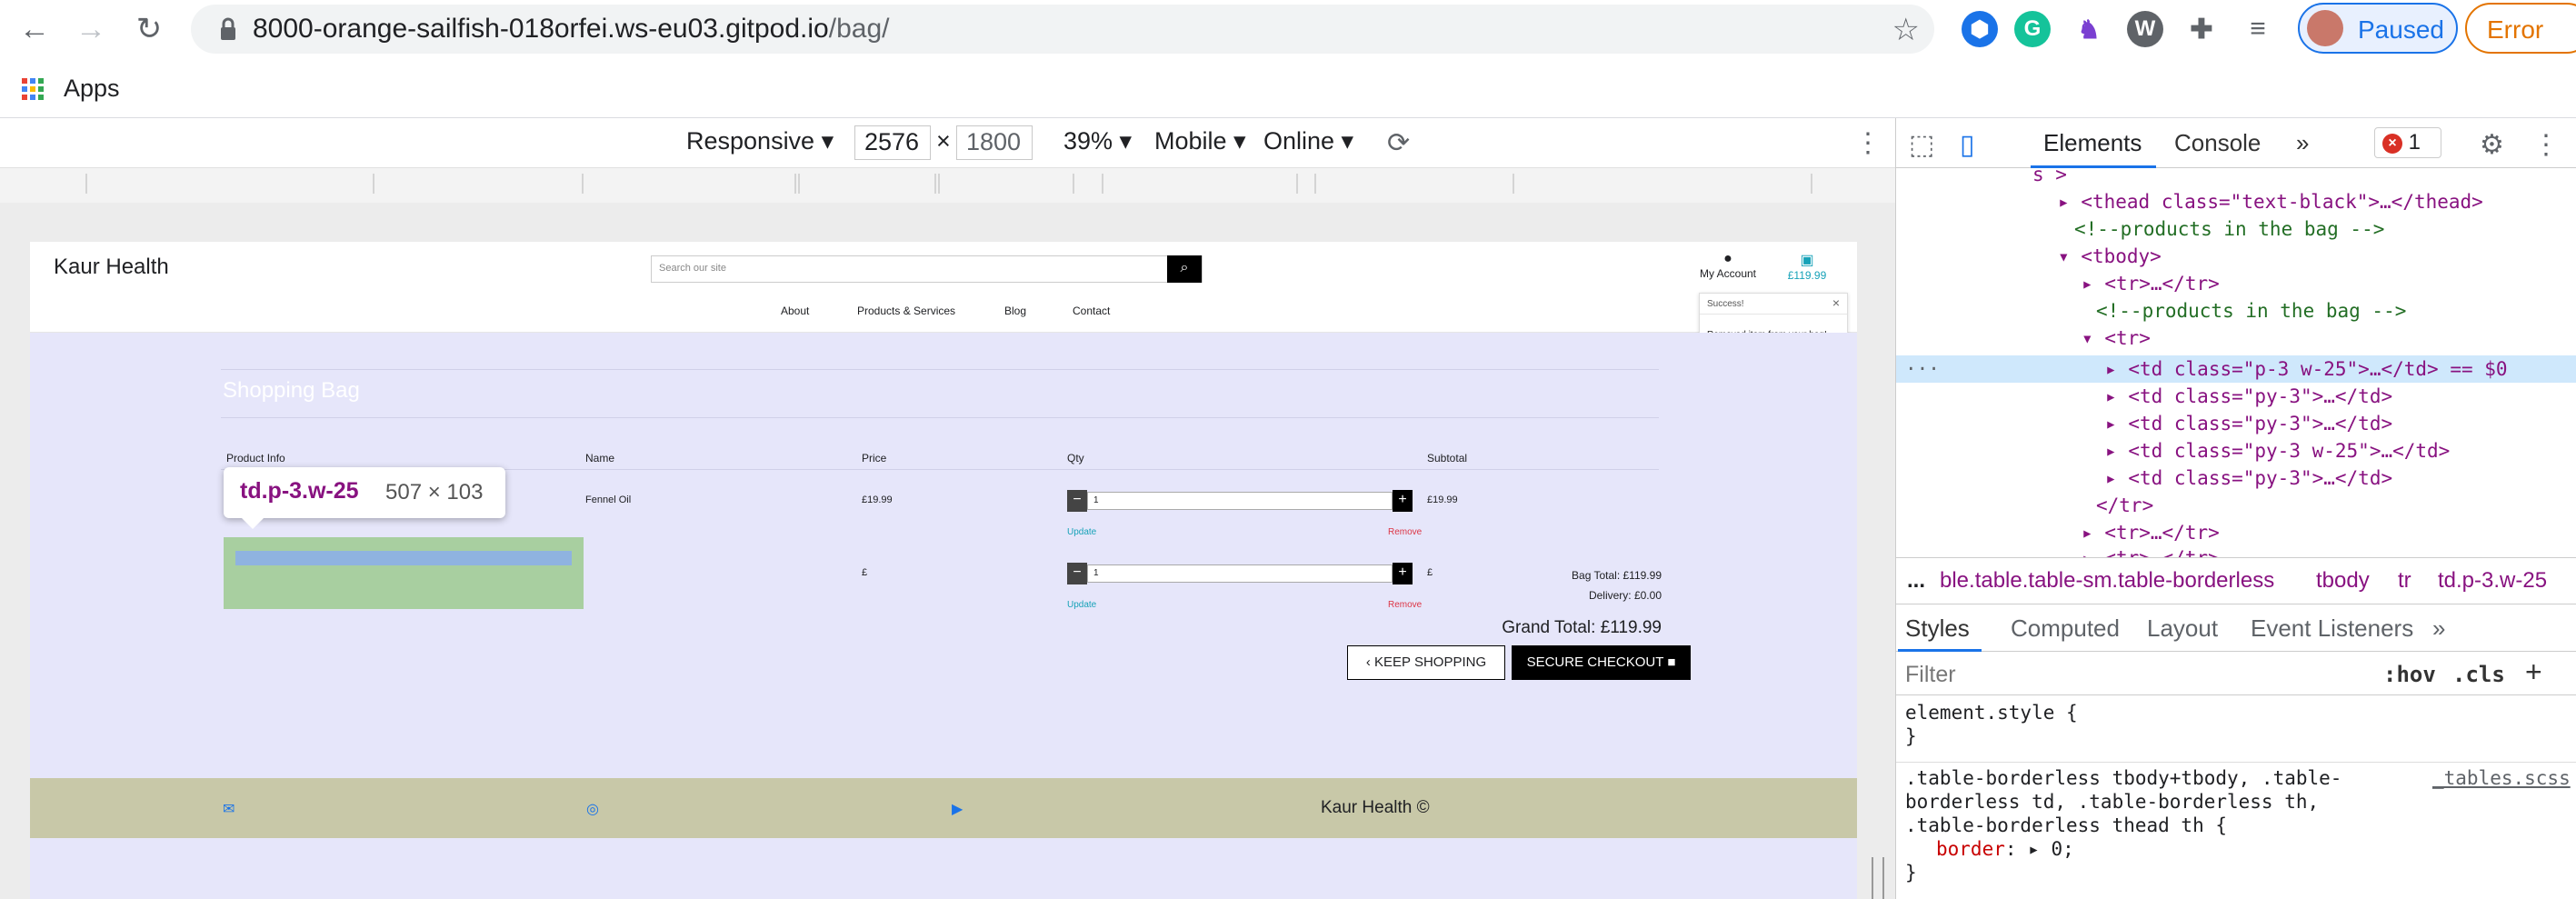  Describe the element at coordinates (1015, 311) in the screenshot. I see `nav-blog: Blog` at that location.